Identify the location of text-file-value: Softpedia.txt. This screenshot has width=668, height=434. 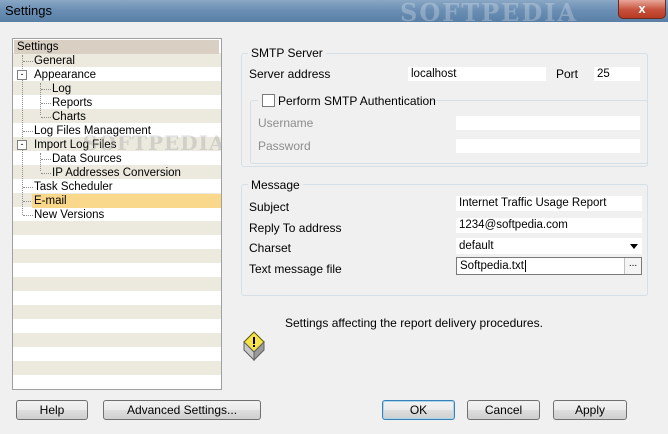
(492, 266).